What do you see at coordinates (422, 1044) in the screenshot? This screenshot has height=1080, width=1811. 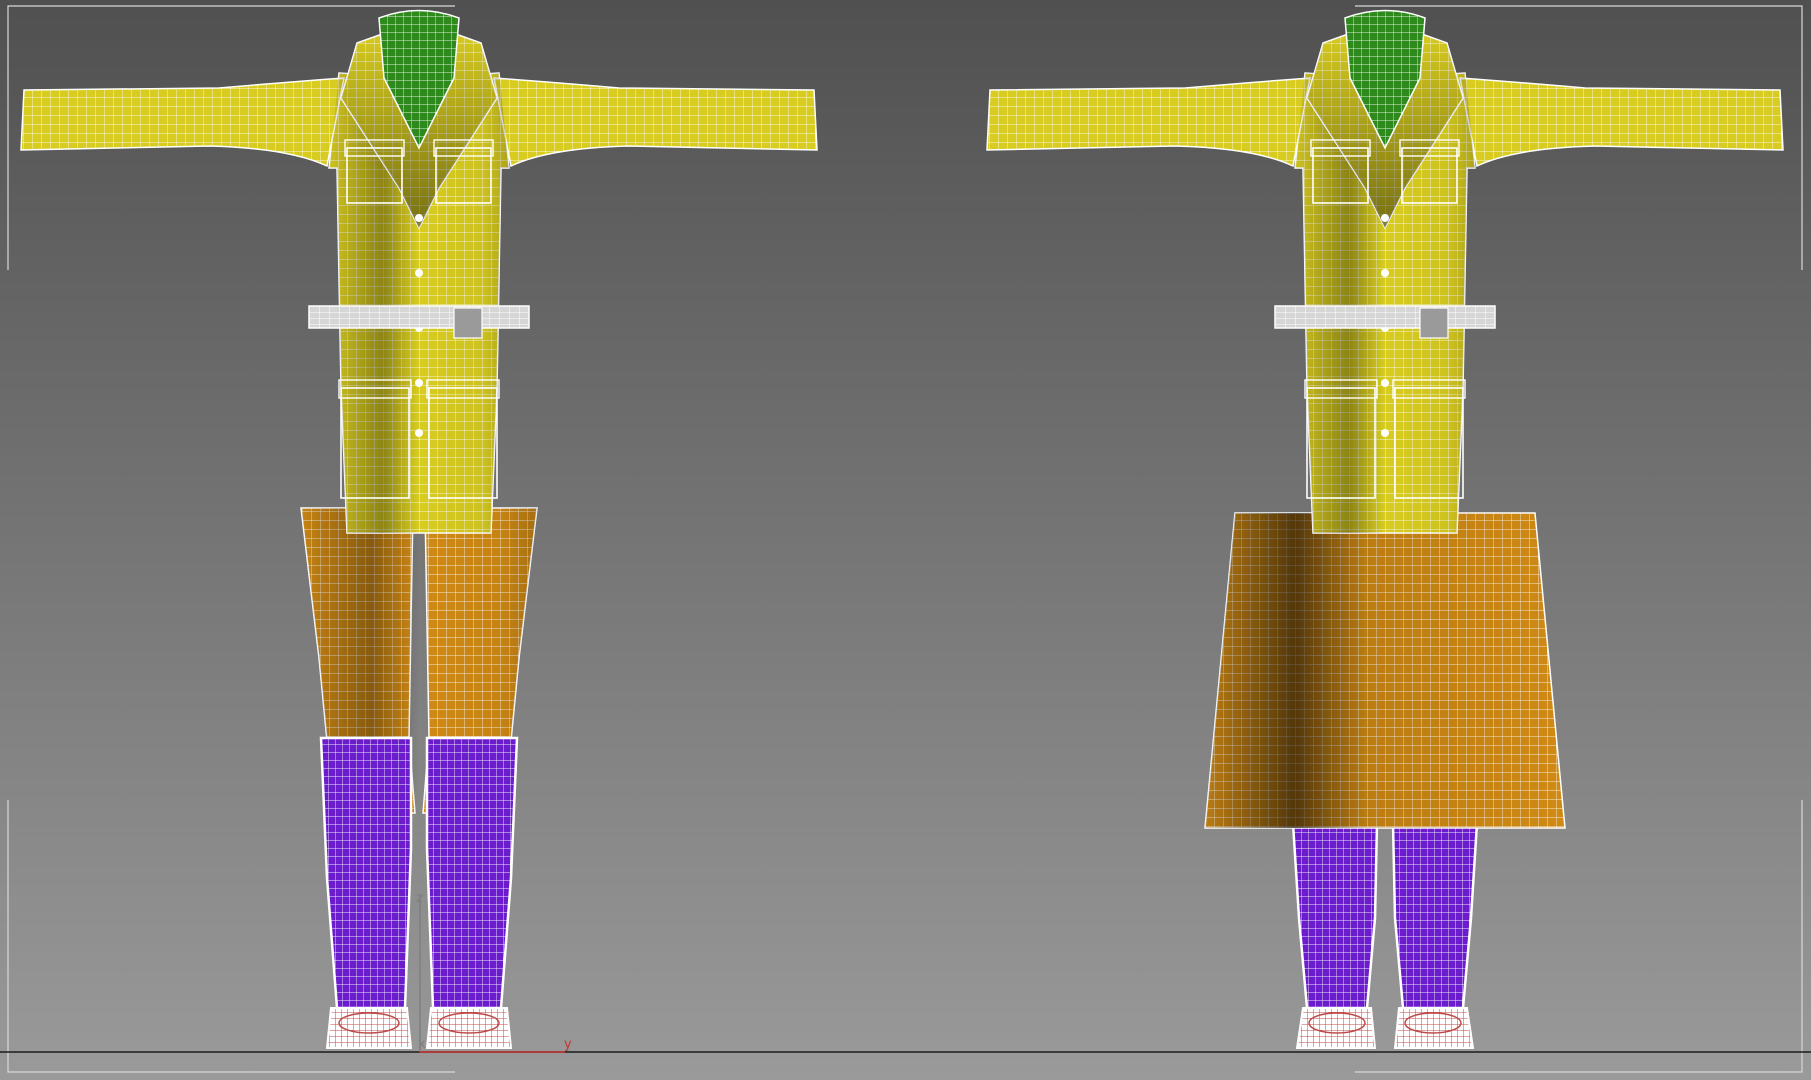 I see `axis-label-x: x` at bounding box center [422, 1044].